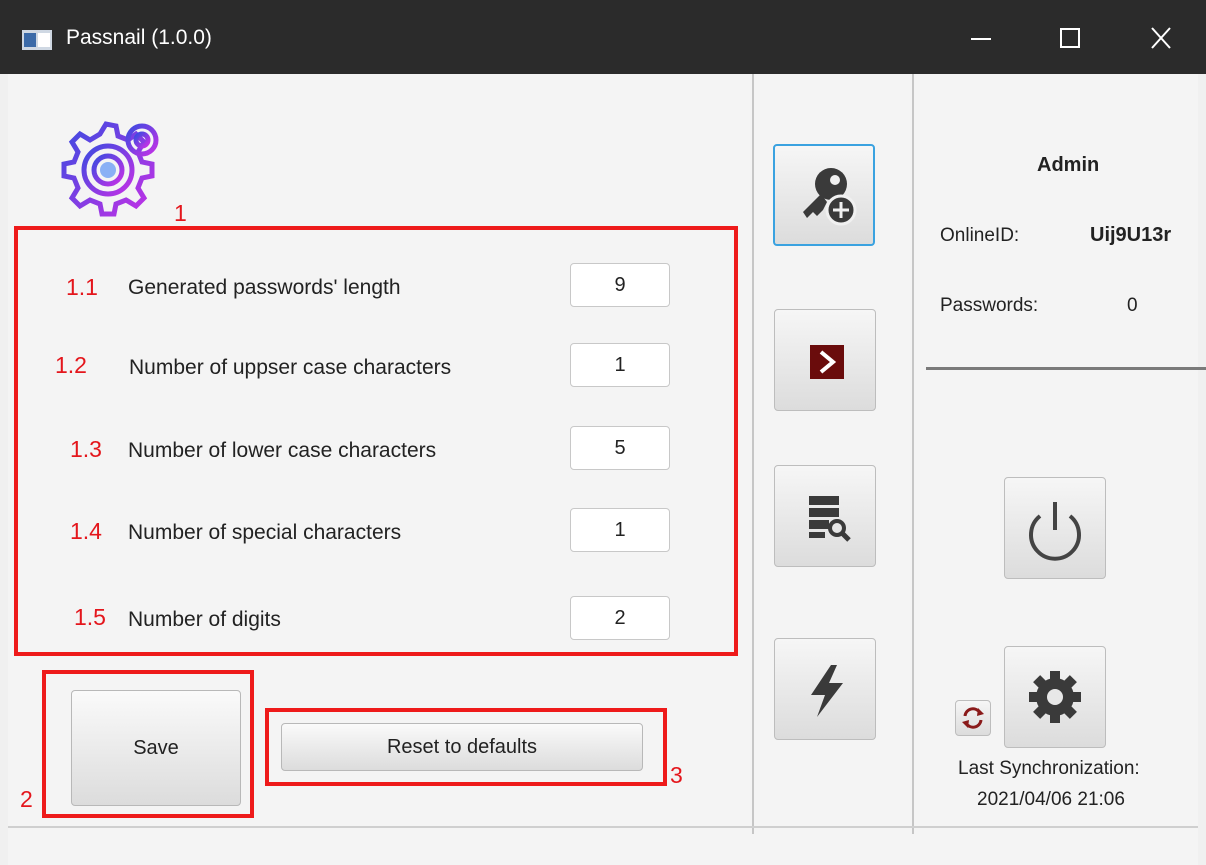 The width and height of the screenshot is (1206, 865). What do you see at coordinates (1132, 305) in the screenshot?
I see `passwords-count: 0` at bounding box center [1132, 305].